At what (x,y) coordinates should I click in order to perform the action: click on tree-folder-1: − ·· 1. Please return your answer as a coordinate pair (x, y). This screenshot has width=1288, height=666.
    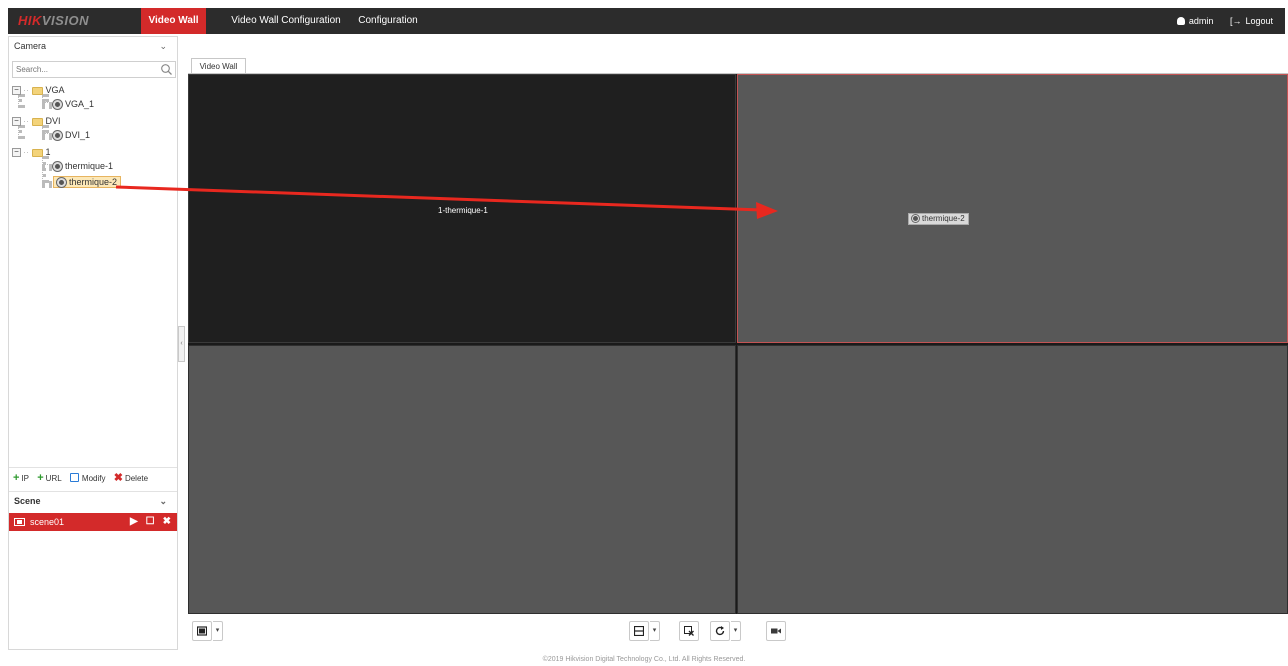
    Looking at the image, I should click on (31, 152).